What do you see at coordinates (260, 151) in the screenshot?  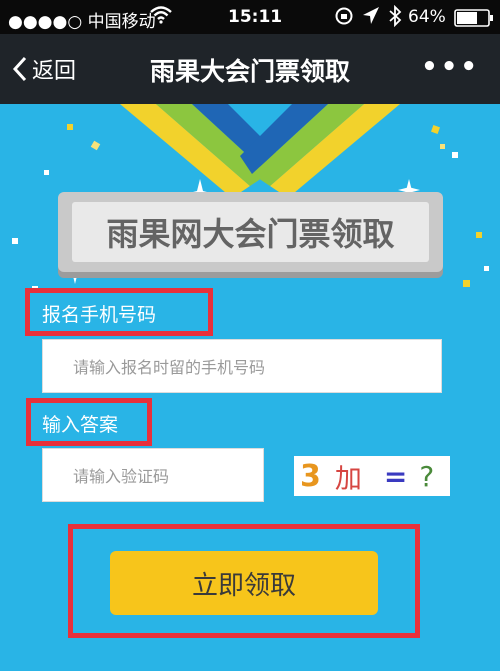 I see `ribbon-decoration` at bounding box center [260, 151].